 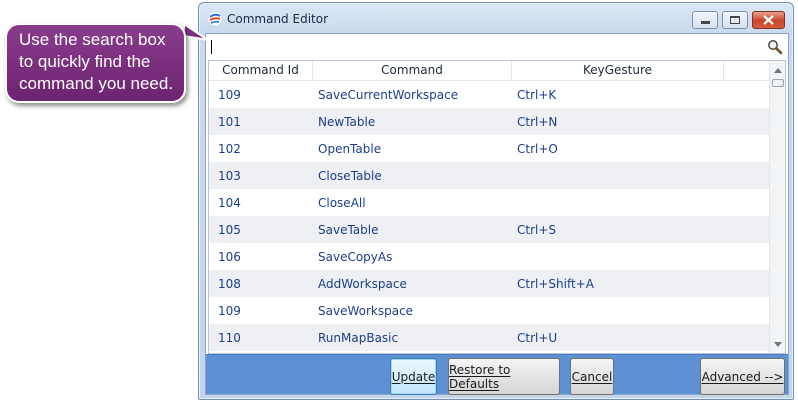 What do you see at coordinates (350, 175) in the screenshot?
I see `command-name-cell: CloseTable` at bounding box center [350, 175].